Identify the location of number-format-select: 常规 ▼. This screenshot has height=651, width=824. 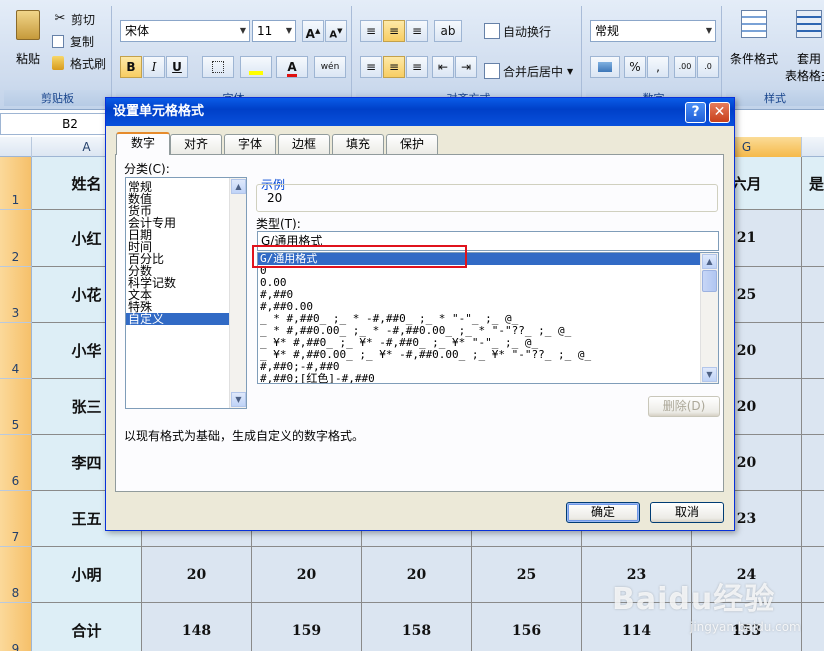
(653, 31).